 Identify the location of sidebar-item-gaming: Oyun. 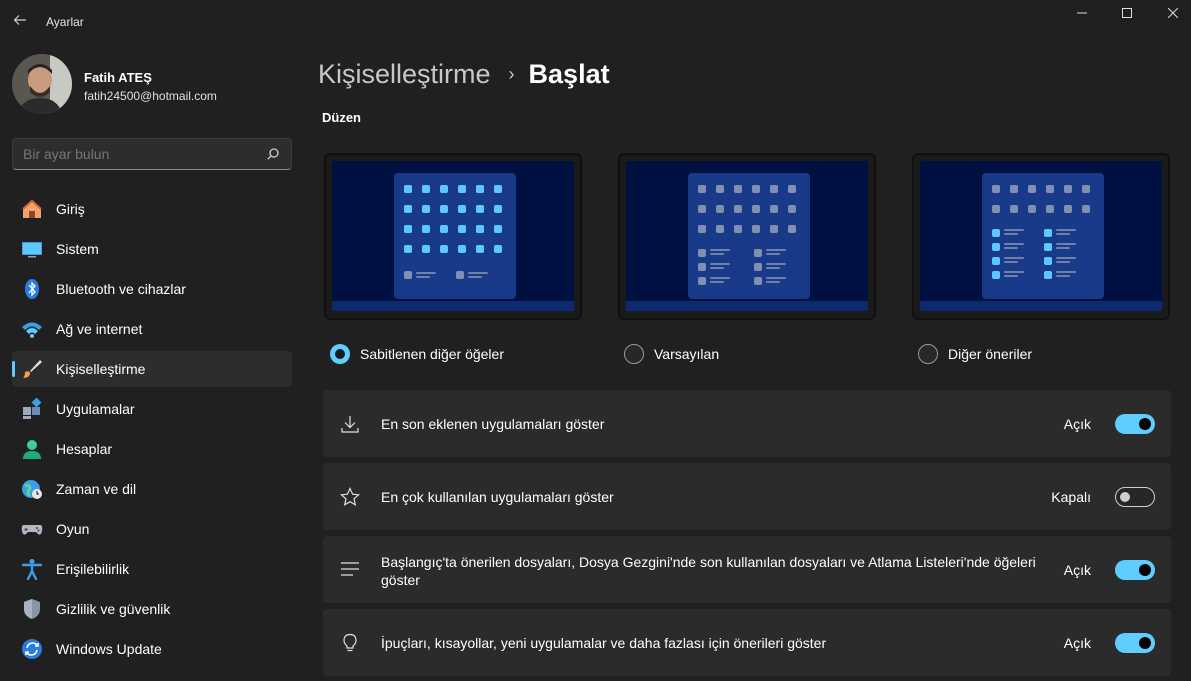
(152, 529).